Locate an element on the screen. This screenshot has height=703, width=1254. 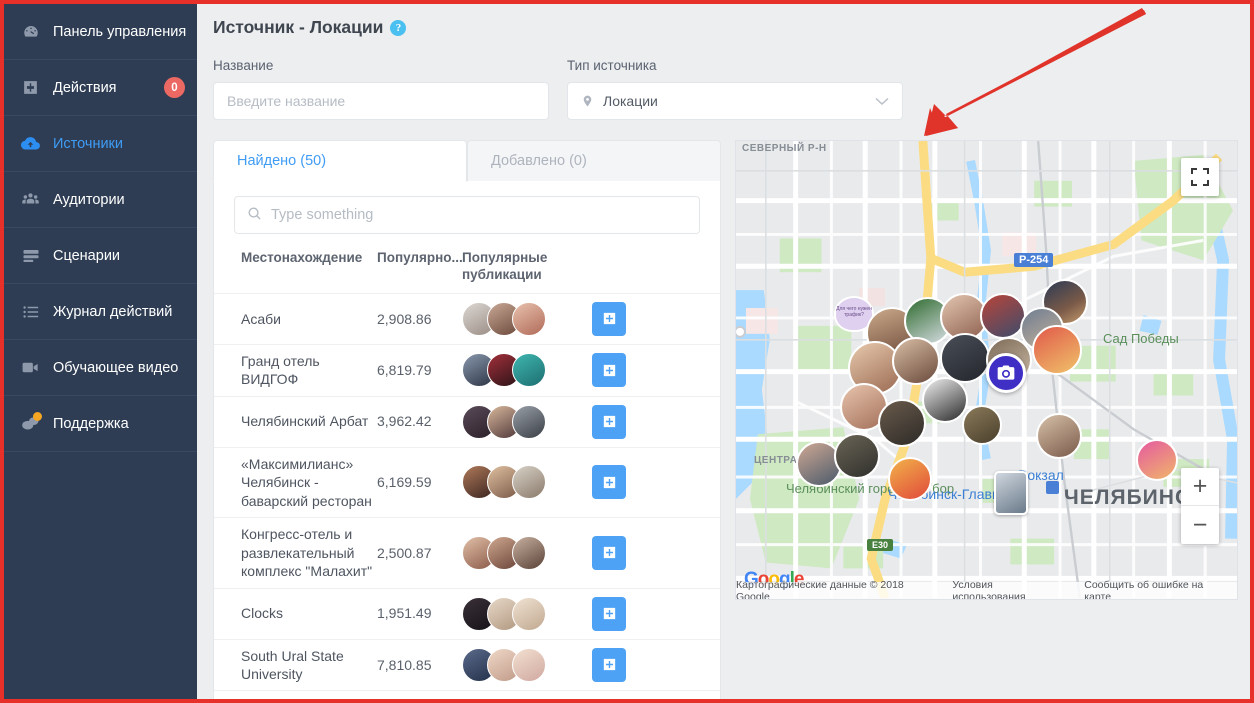
cell-popularity: 6,169.59 is located at coordinates (404, 482).